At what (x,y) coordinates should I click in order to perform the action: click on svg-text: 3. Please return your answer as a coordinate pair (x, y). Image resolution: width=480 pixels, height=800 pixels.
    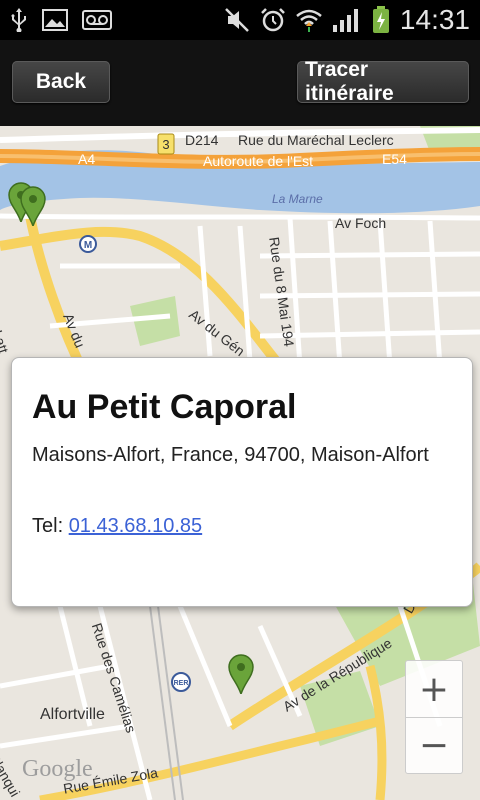
    Looking at the image, I should click on (165, 144).